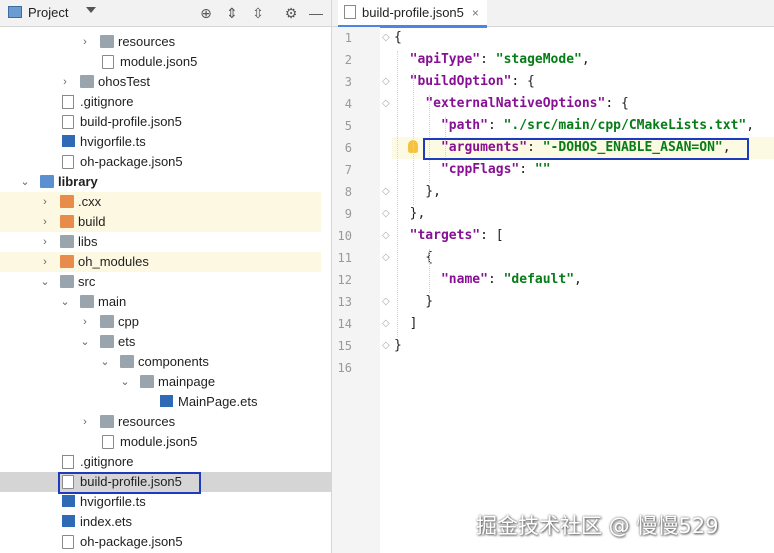 The image size is (774, 553). I want to click on tree-item: MainPage.ets, so click(165, 402).